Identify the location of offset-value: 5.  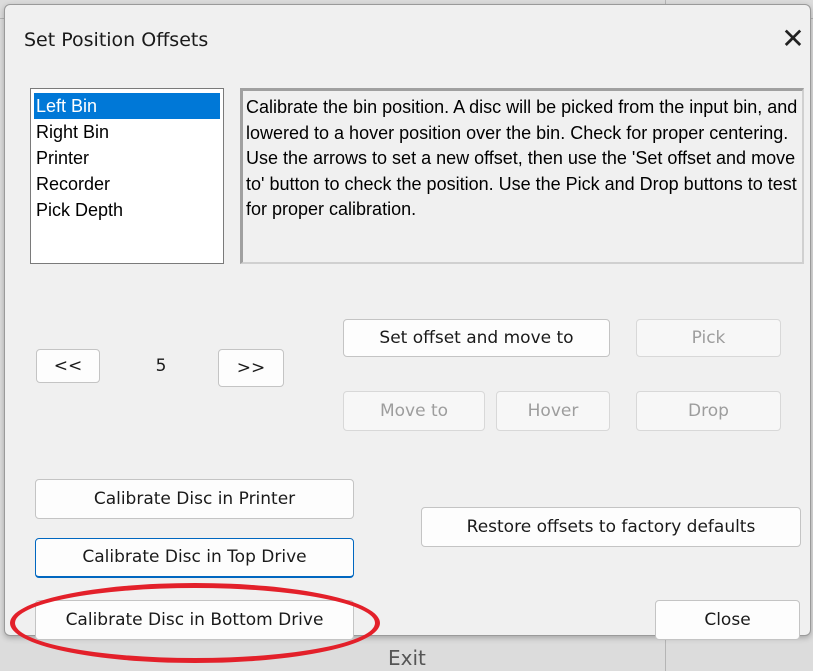
(161, 366).